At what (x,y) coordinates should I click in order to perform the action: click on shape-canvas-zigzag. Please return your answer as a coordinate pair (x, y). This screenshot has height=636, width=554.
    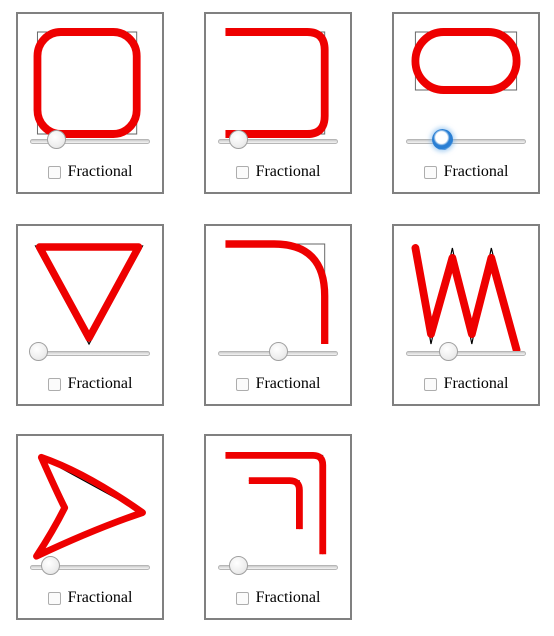
    Looking at the image, I should click on (466, 290).